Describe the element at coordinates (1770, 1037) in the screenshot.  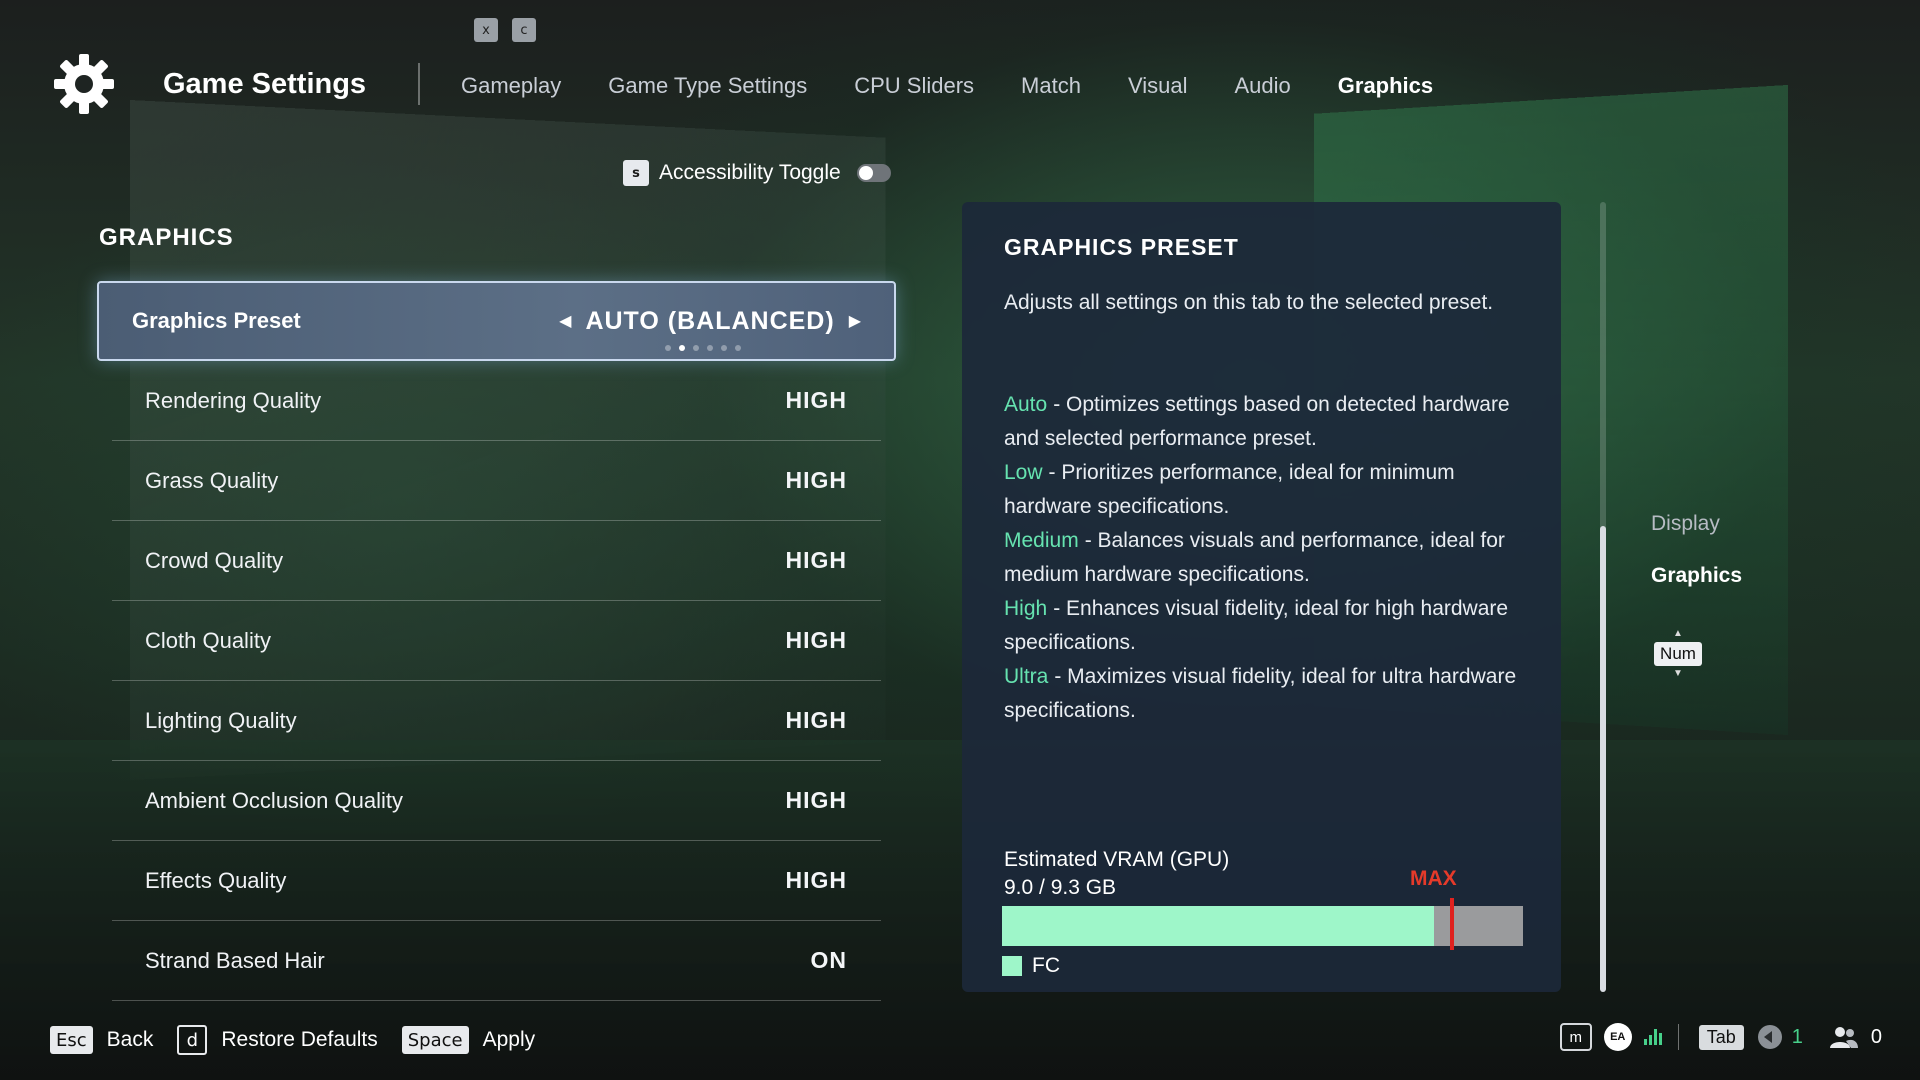
I see `voice-chat-icon` at that location.